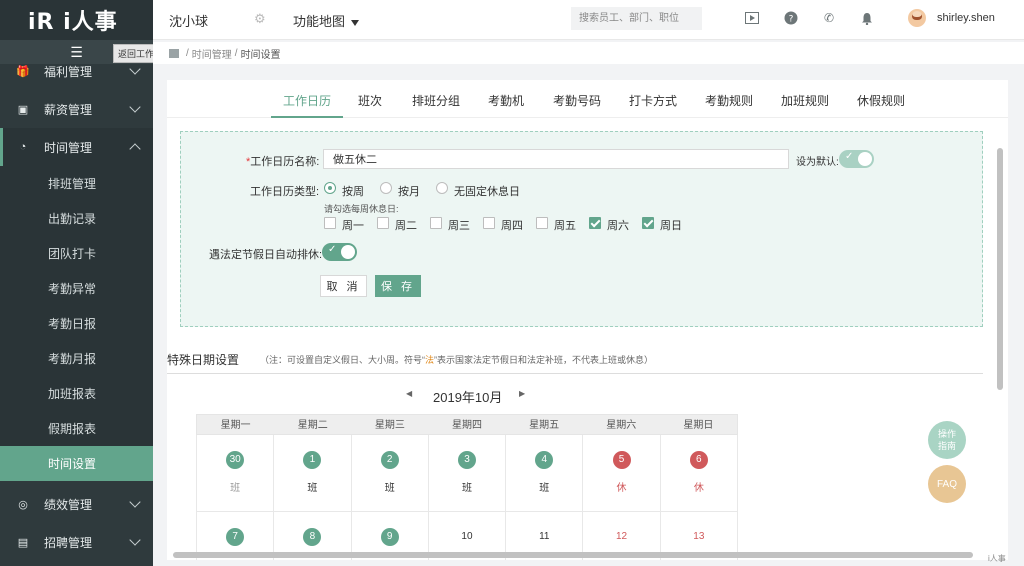  Describe the element at coordinates (622, 473) in the screenshot. I see `calendar-day-cell: 5休` at that location.